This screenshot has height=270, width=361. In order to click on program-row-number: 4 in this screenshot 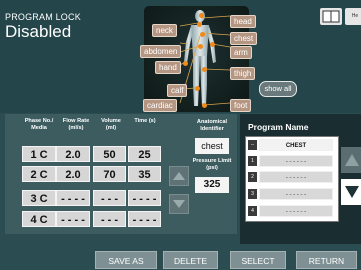, I will do `click(252, 211)`.